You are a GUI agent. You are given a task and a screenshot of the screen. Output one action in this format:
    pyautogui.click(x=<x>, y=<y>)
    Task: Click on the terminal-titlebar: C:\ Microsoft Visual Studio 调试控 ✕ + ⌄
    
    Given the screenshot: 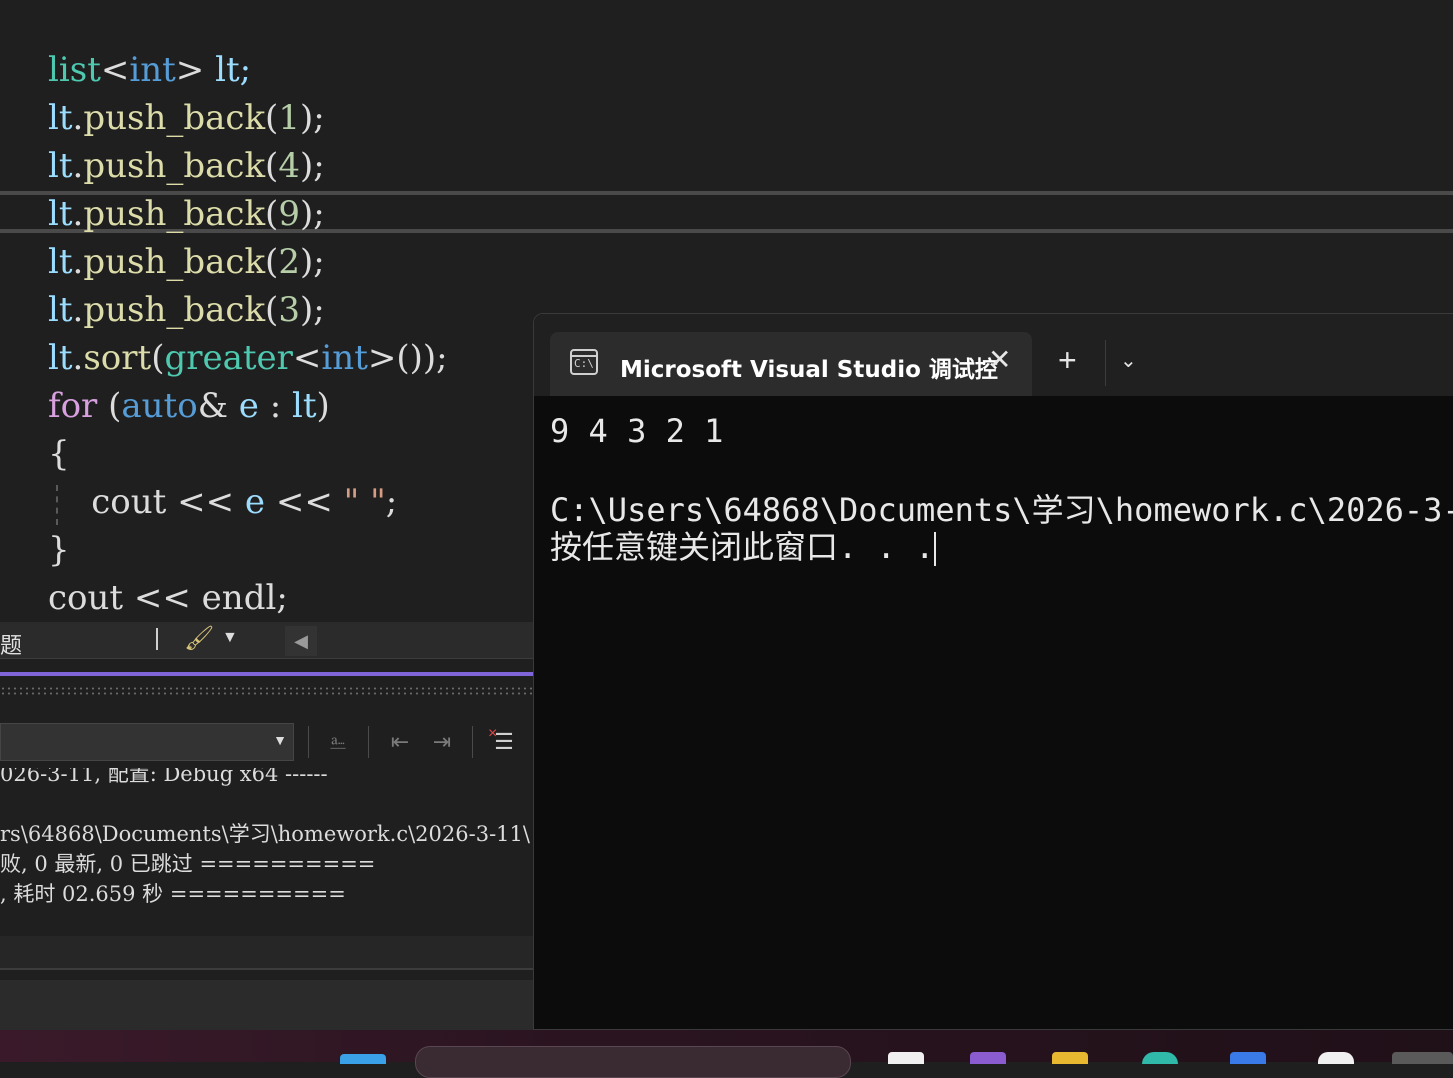 What is the action you would take?
    pyautogui.click(x=993, y=355)
    